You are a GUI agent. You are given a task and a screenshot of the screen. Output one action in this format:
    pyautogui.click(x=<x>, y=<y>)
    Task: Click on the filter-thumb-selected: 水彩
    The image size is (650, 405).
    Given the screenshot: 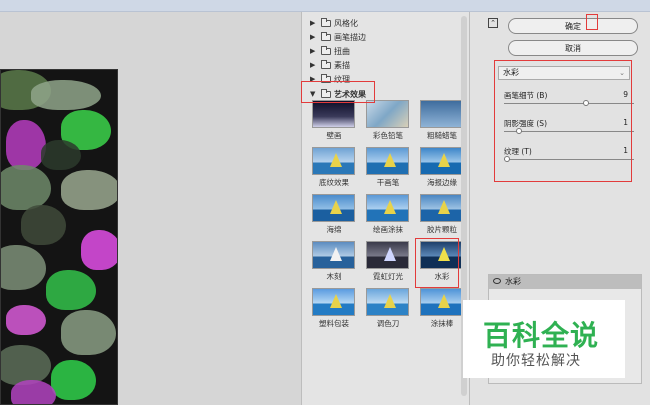 What is the action you would take?
    pyautogui.click(x=442, y=261)
    